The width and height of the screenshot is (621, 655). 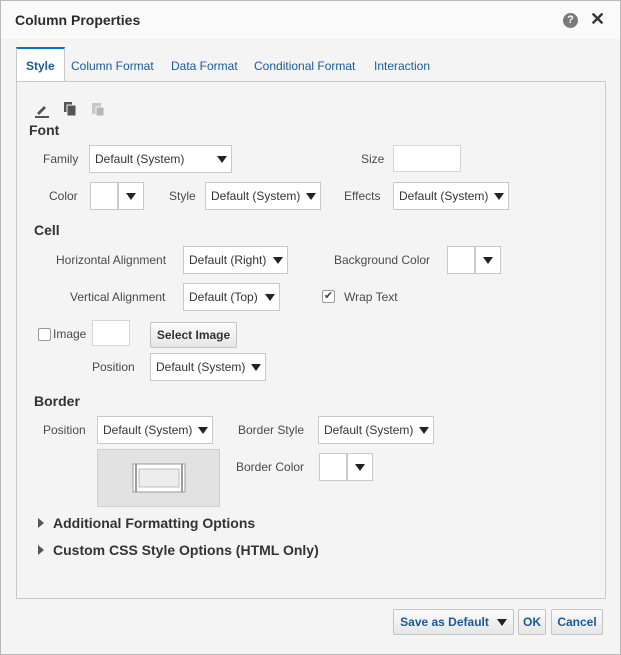 What do you see at coordinates (328, 296) in the screenshot?
I see `wrap-text-checkbox: ✔` at bounding box center [328, 296].